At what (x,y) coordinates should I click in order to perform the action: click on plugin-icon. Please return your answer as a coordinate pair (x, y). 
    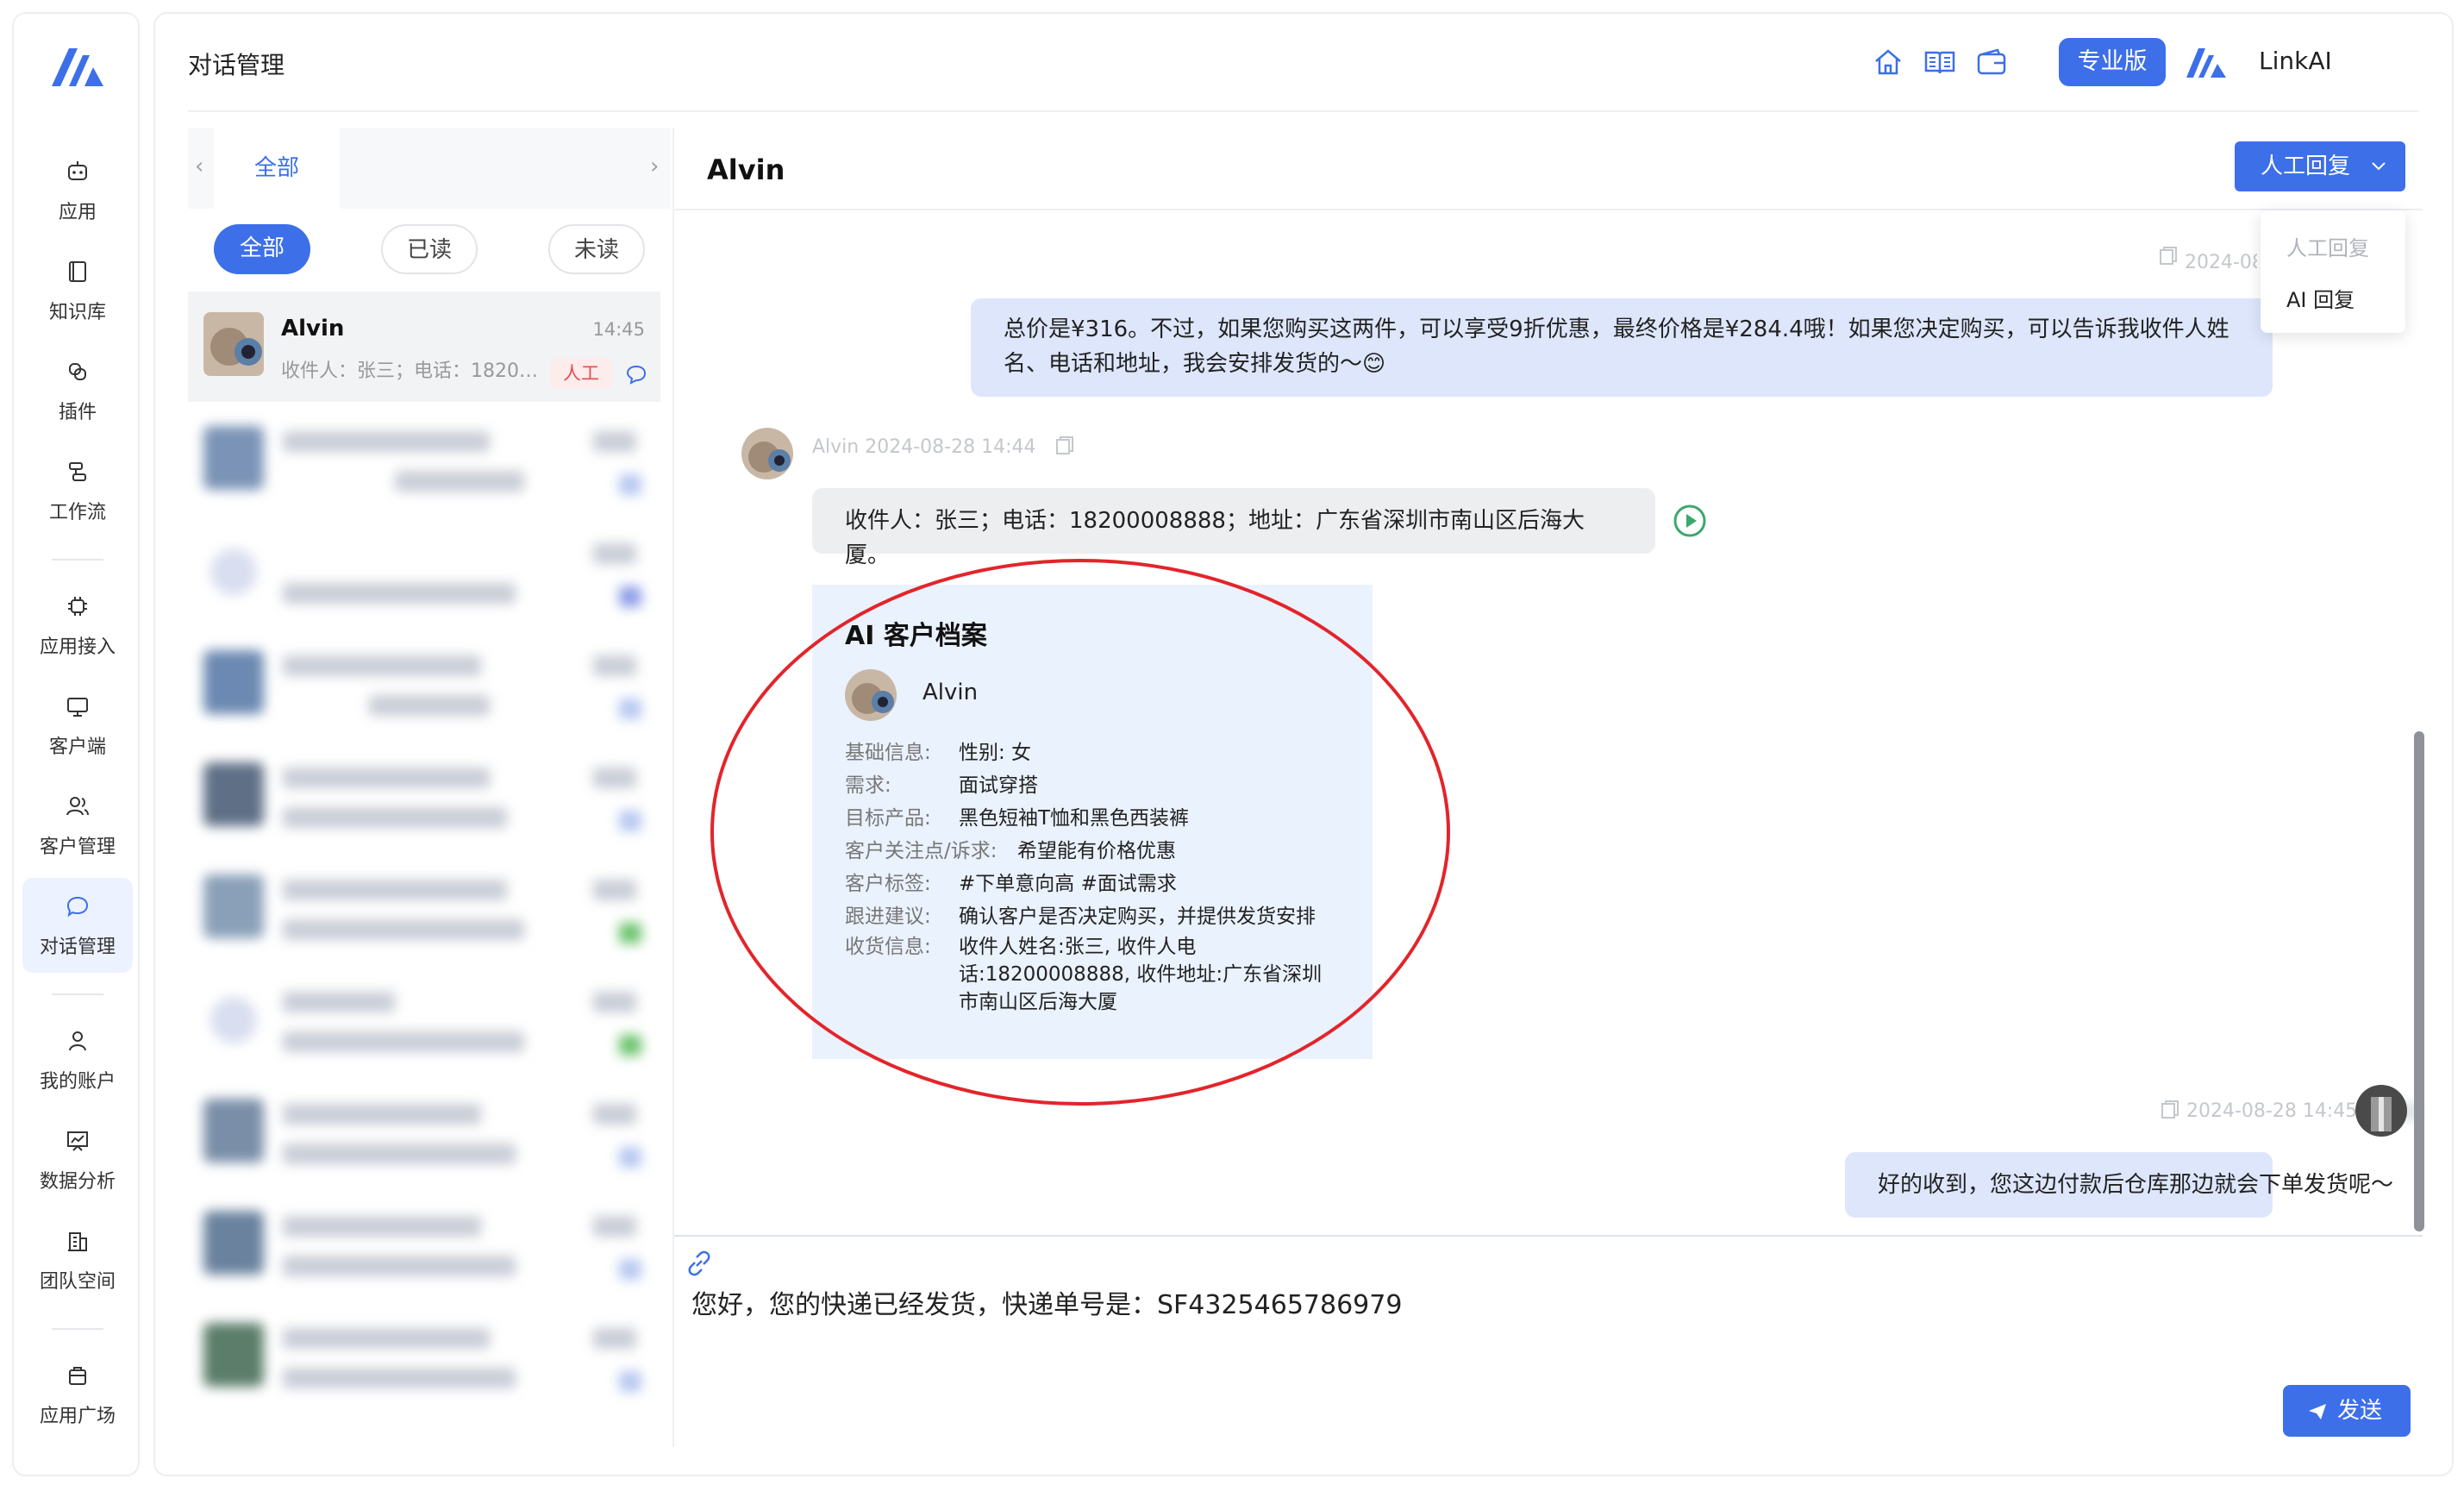
    Looking at the image, I should click on (77, 371).